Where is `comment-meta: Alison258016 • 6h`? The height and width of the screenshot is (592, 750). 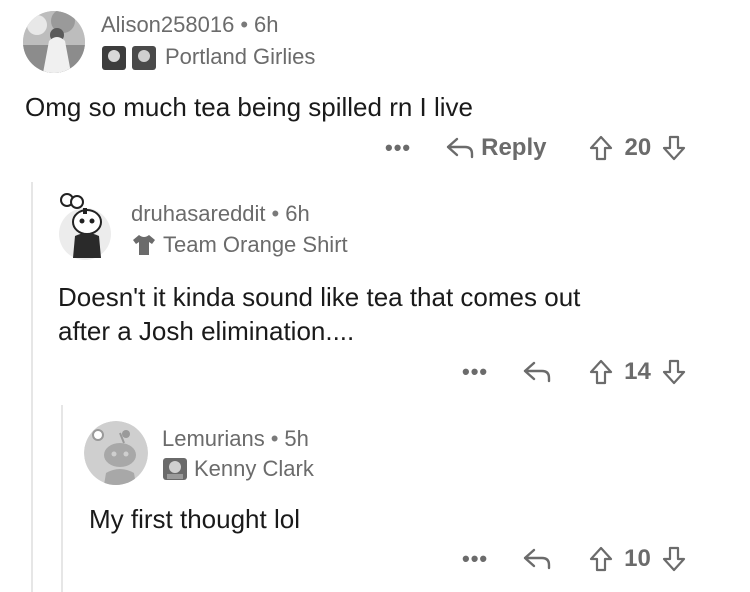
comment-meta: Alison258016 • 6h is located at coordinates (190, 25).